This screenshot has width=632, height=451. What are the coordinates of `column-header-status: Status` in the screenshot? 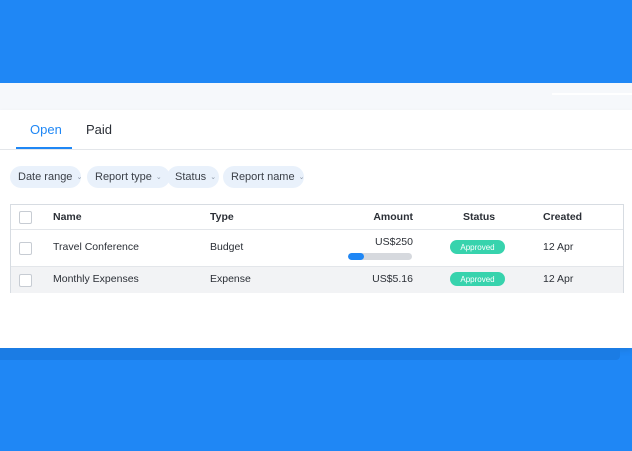 It's located at (479, 217).